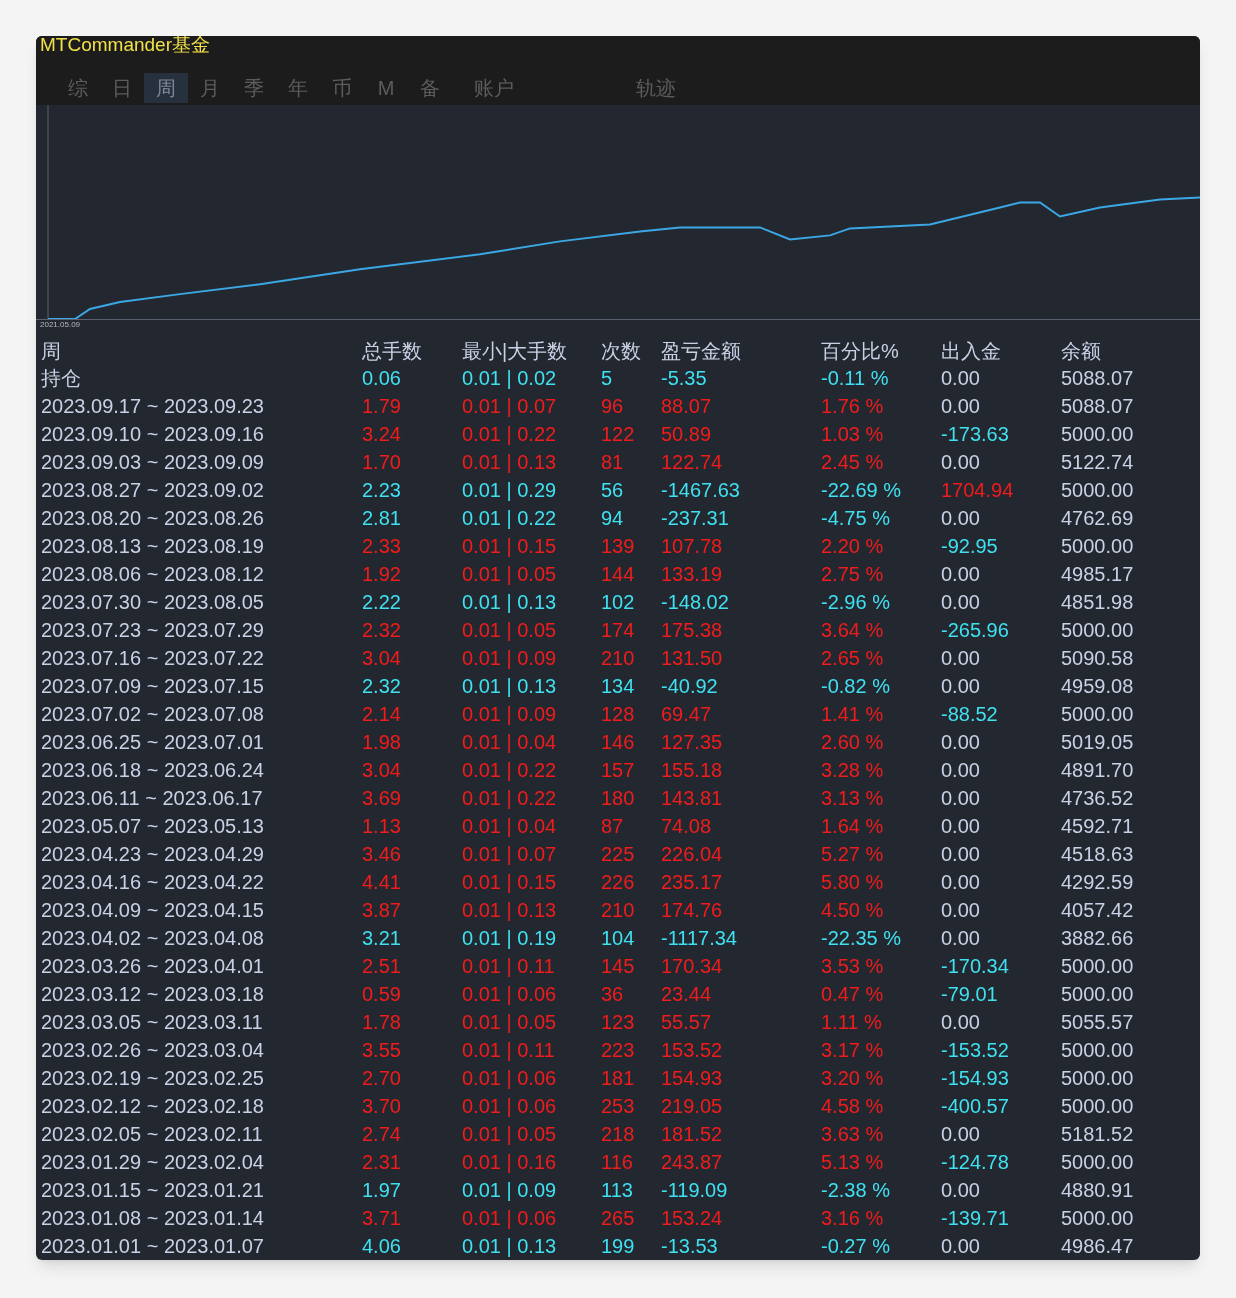  I want to click on table-cell-text: -154.93, so click(975, 1078).